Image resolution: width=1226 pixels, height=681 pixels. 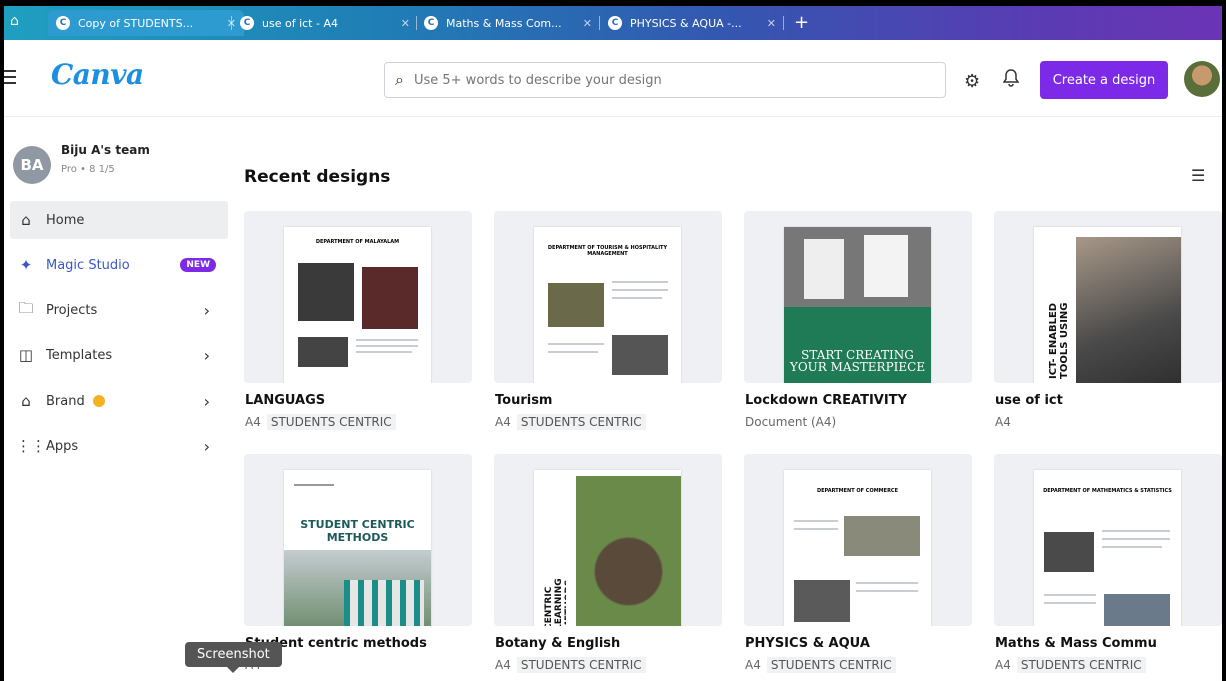 What do you see at coordinates (119, 401) in the screenshot?
I see `sidebar-item-brand: ⌂ Brand ›` at bounding box center [119, 401].